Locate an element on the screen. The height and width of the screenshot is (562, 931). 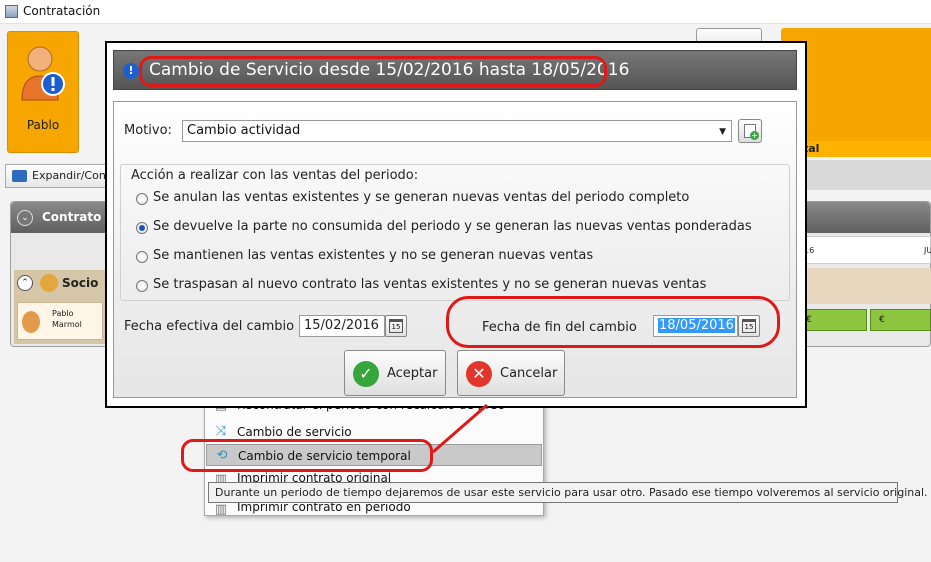
annotation-arrow-line is located at coordinates (460, 428).